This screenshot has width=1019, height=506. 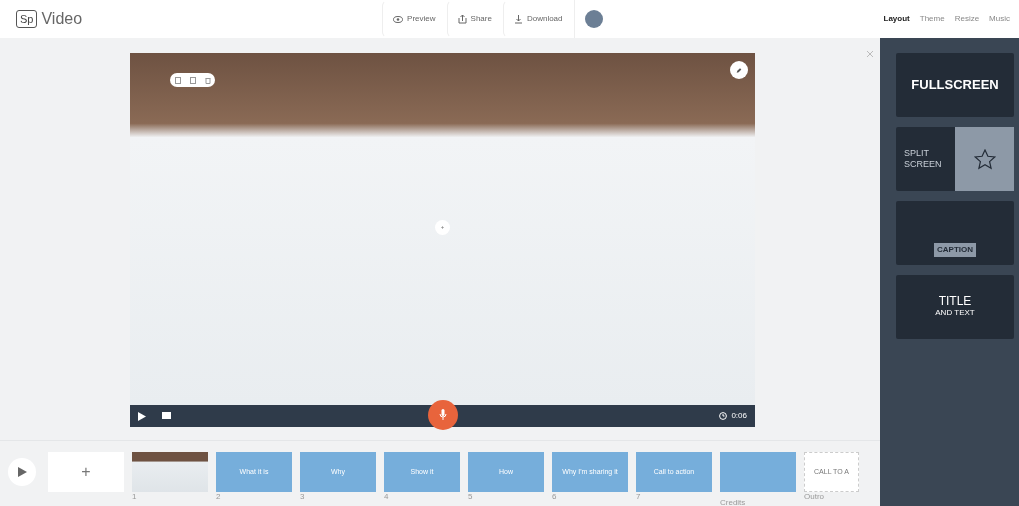 I want to click on layout-label: SPLIT SCREEN, so click(x=923, y=159).